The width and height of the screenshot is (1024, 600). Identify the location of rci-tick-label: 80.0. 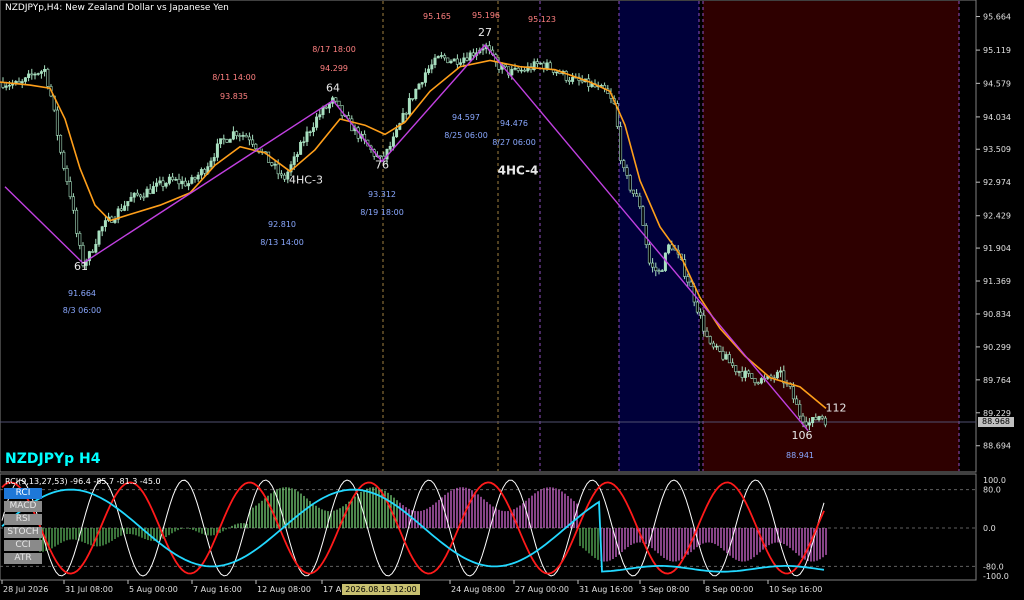
(992, 490).